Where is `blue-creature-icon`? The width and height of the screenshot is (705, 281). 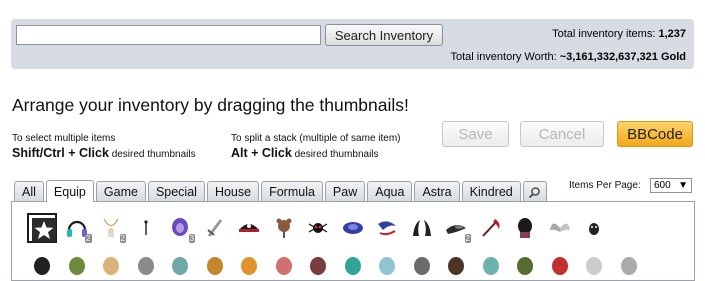
blue-creature-icon is located at coordinates (352, 228).